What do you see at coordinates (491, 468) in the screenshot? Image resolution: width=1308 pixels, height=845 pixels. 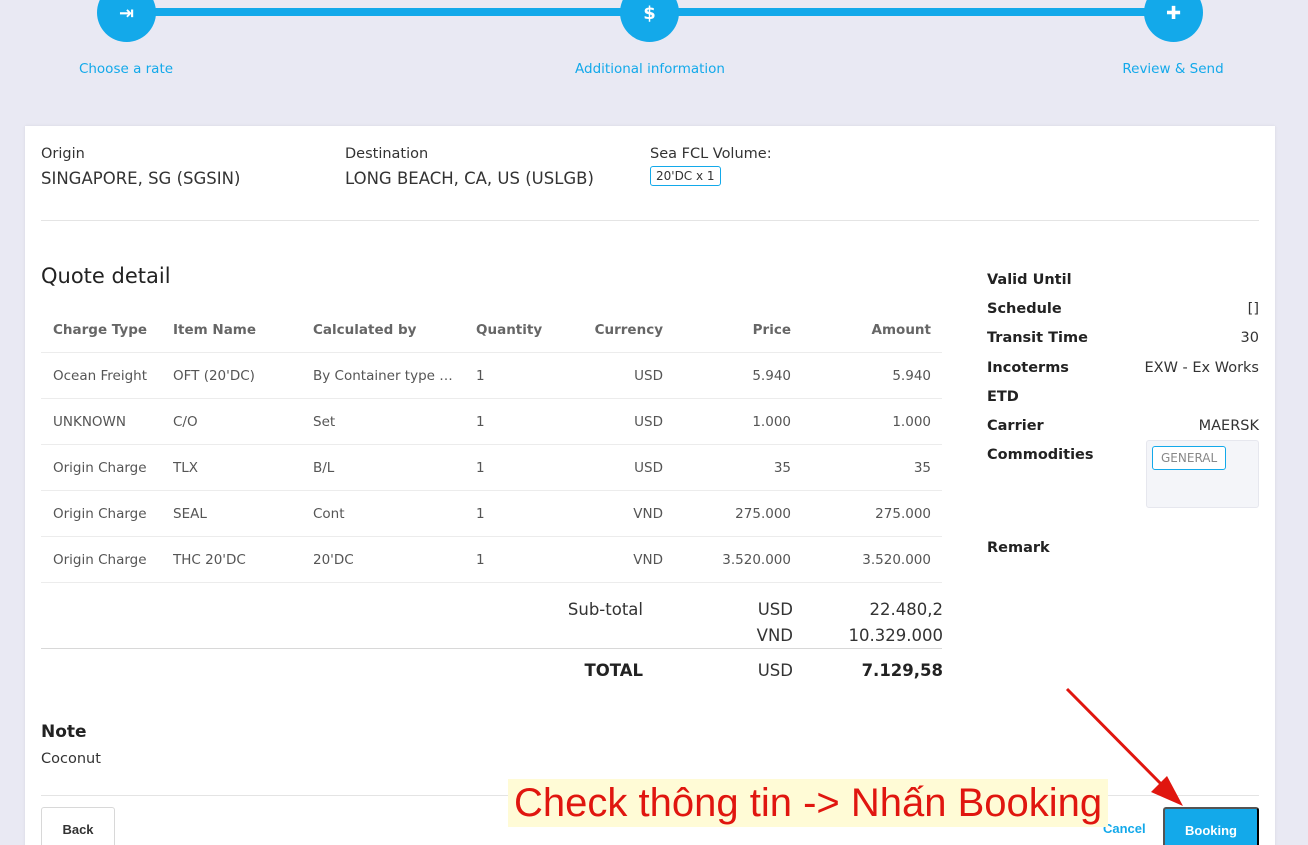 I see `table-row: Origin Charge TLX B/L 1 USD 35 35` at bounding box center [491, 468].